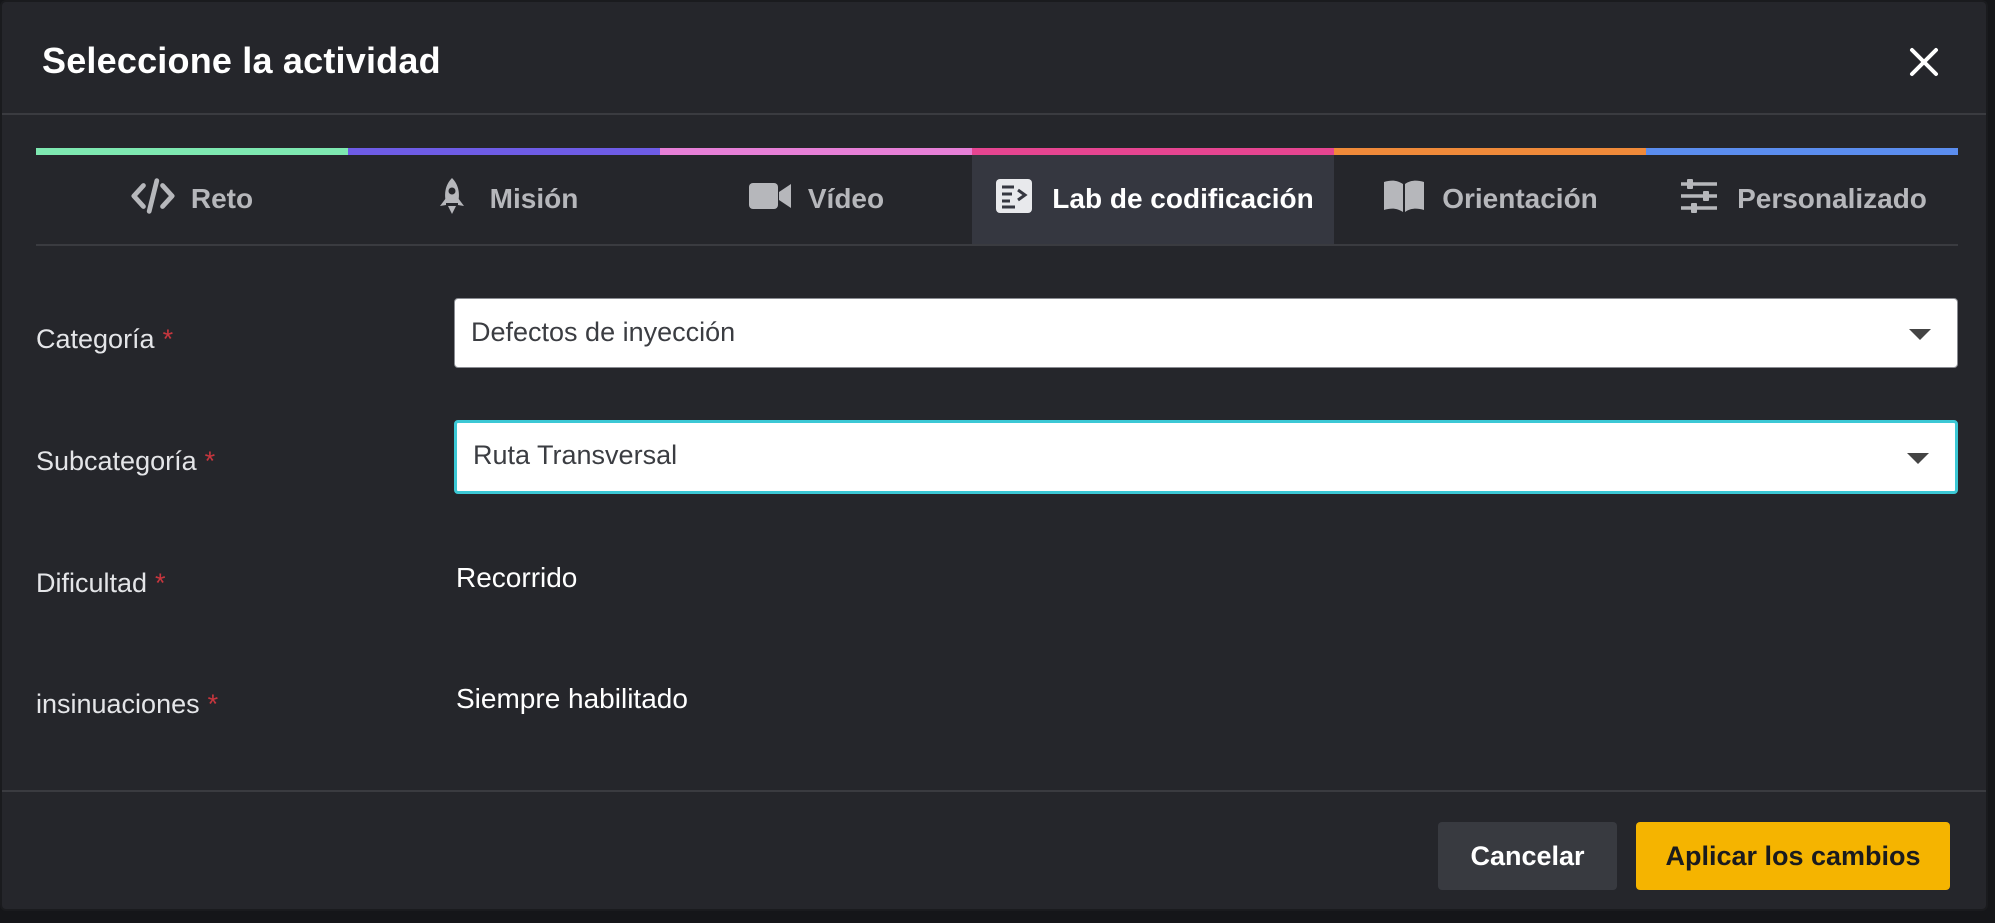 The height and width of the screenshot is (923, 1995). Describe the element at coordinates (846, 198) in the screenshot. I see `tab-label: Vídeo` at that location.